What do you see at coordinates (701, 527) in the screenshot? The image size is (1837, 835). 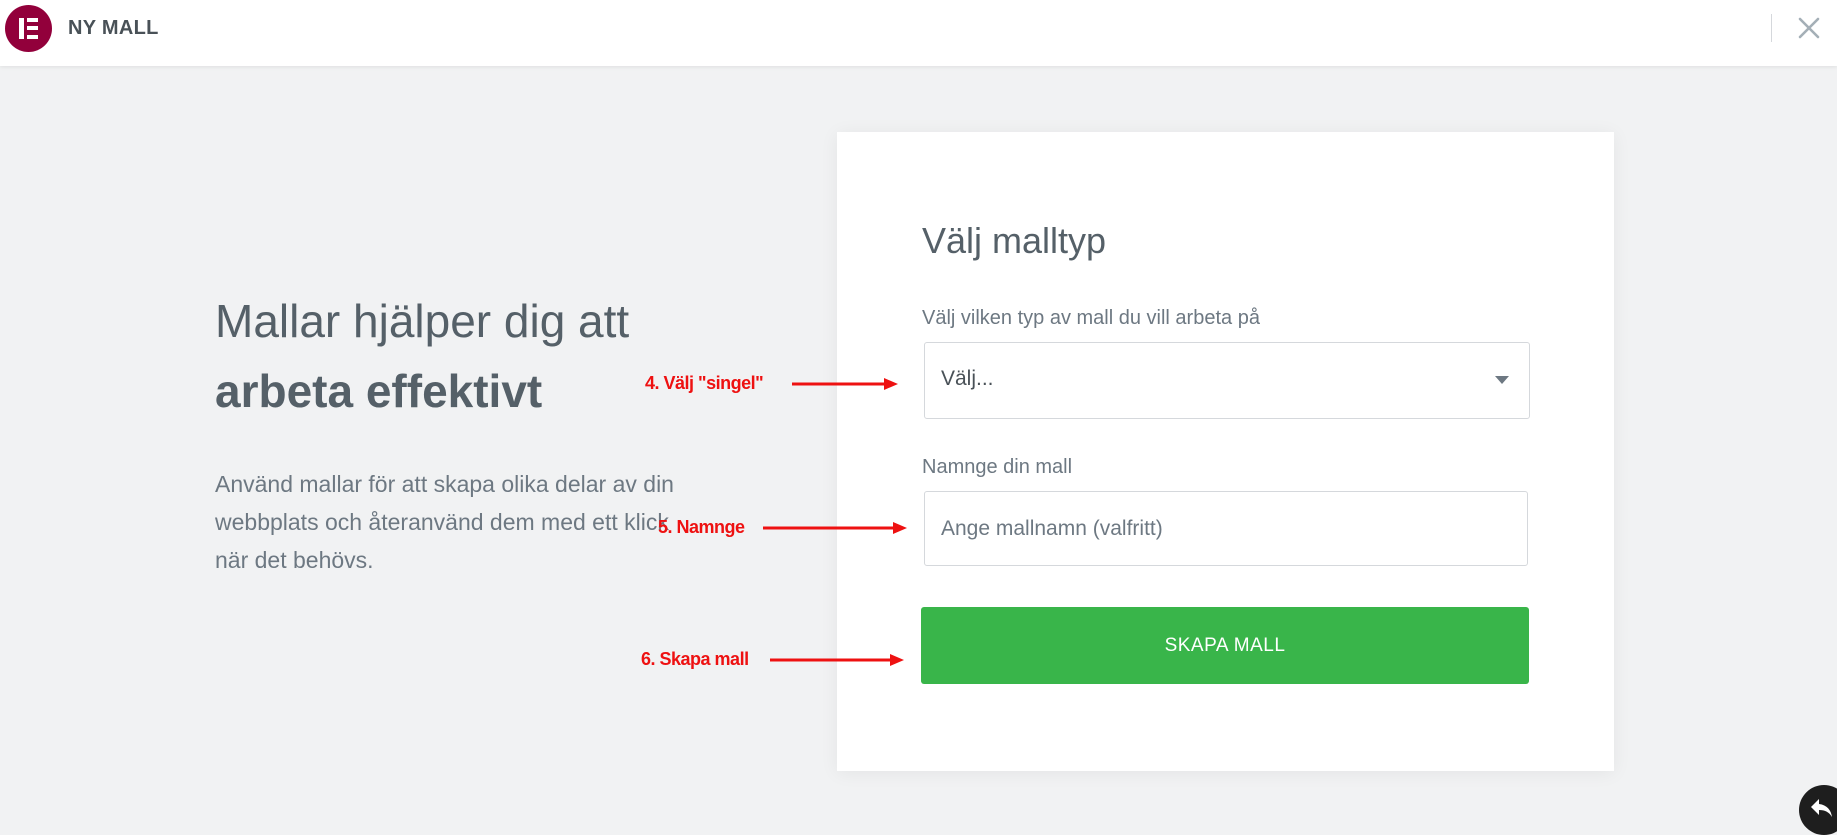 I see `annotation-label: 5. Namnge` at bounding box center [701, 527].